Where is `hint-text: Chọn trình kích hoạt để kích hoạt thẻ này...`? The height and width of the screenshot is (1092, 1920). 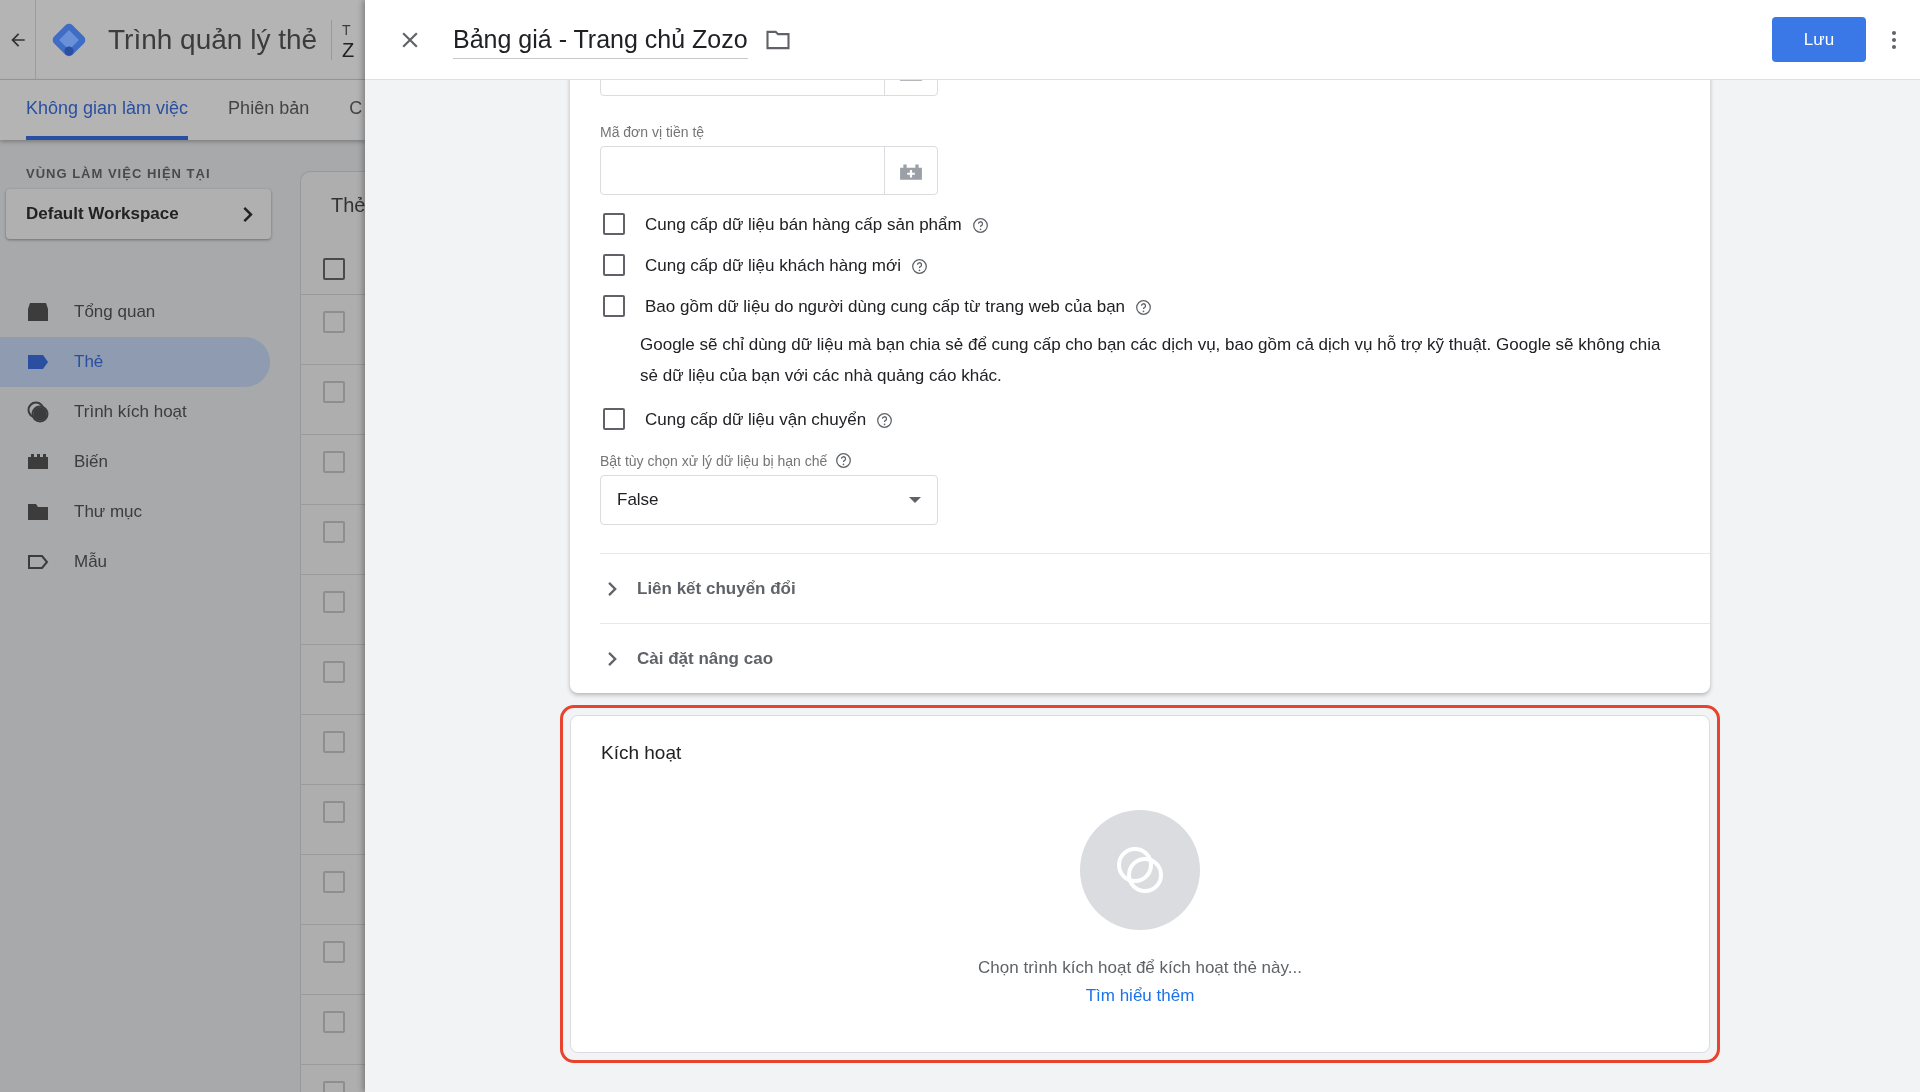 hint-text: Chọn trình kích hoạt để kích hoạt thẻ này... is located at coordinates (1140, 968).